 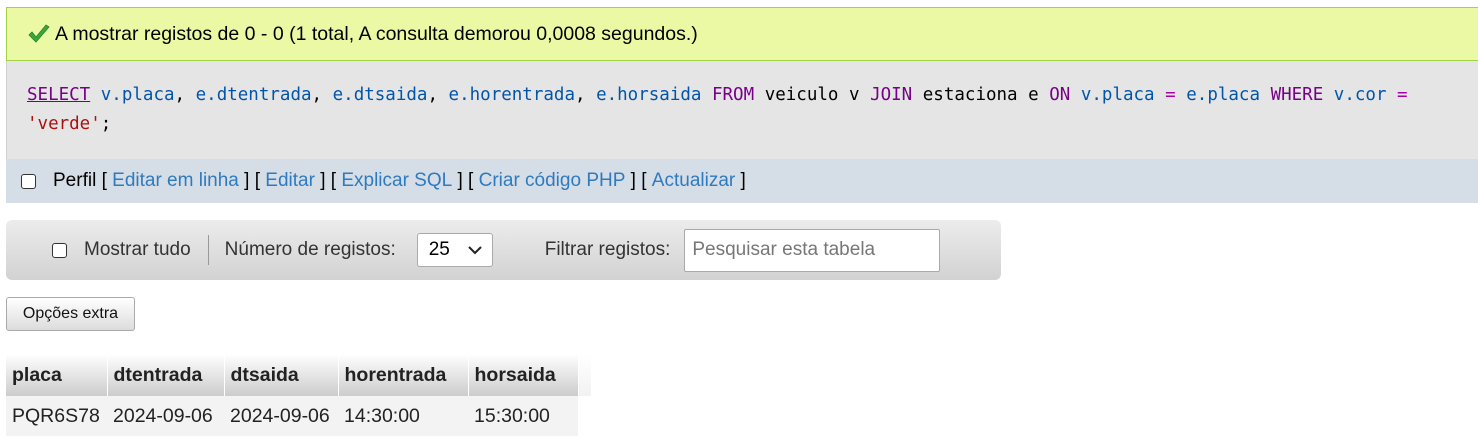 What do you see at coordinates (39, 34) in the screenshot?
I see `checkmark-icon` at bounding box center [39, 34].